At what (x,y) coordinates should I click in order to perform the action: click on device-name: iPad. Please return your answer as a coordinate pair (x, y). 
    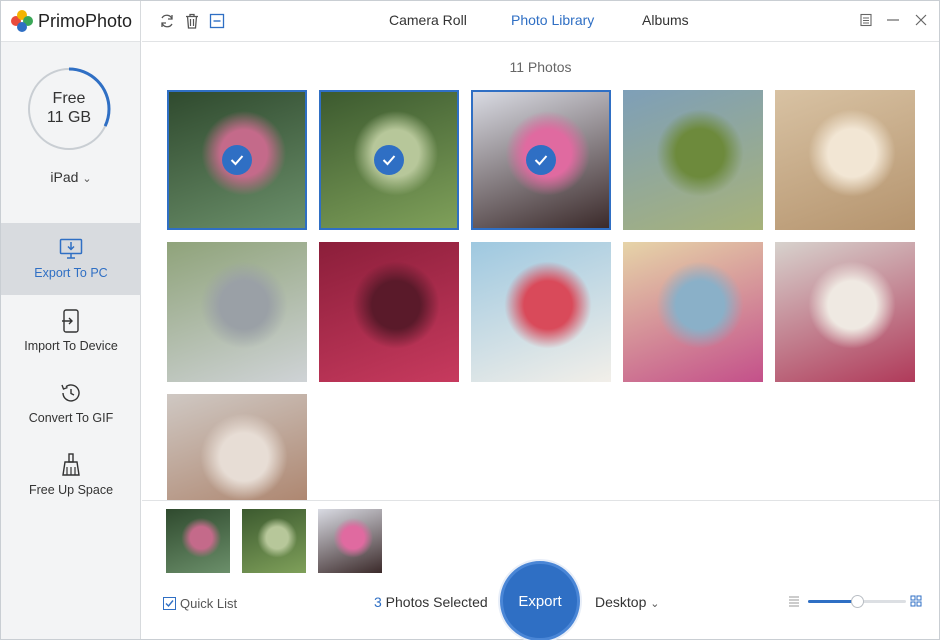
    Looking at the image, I should click on (64, 177).